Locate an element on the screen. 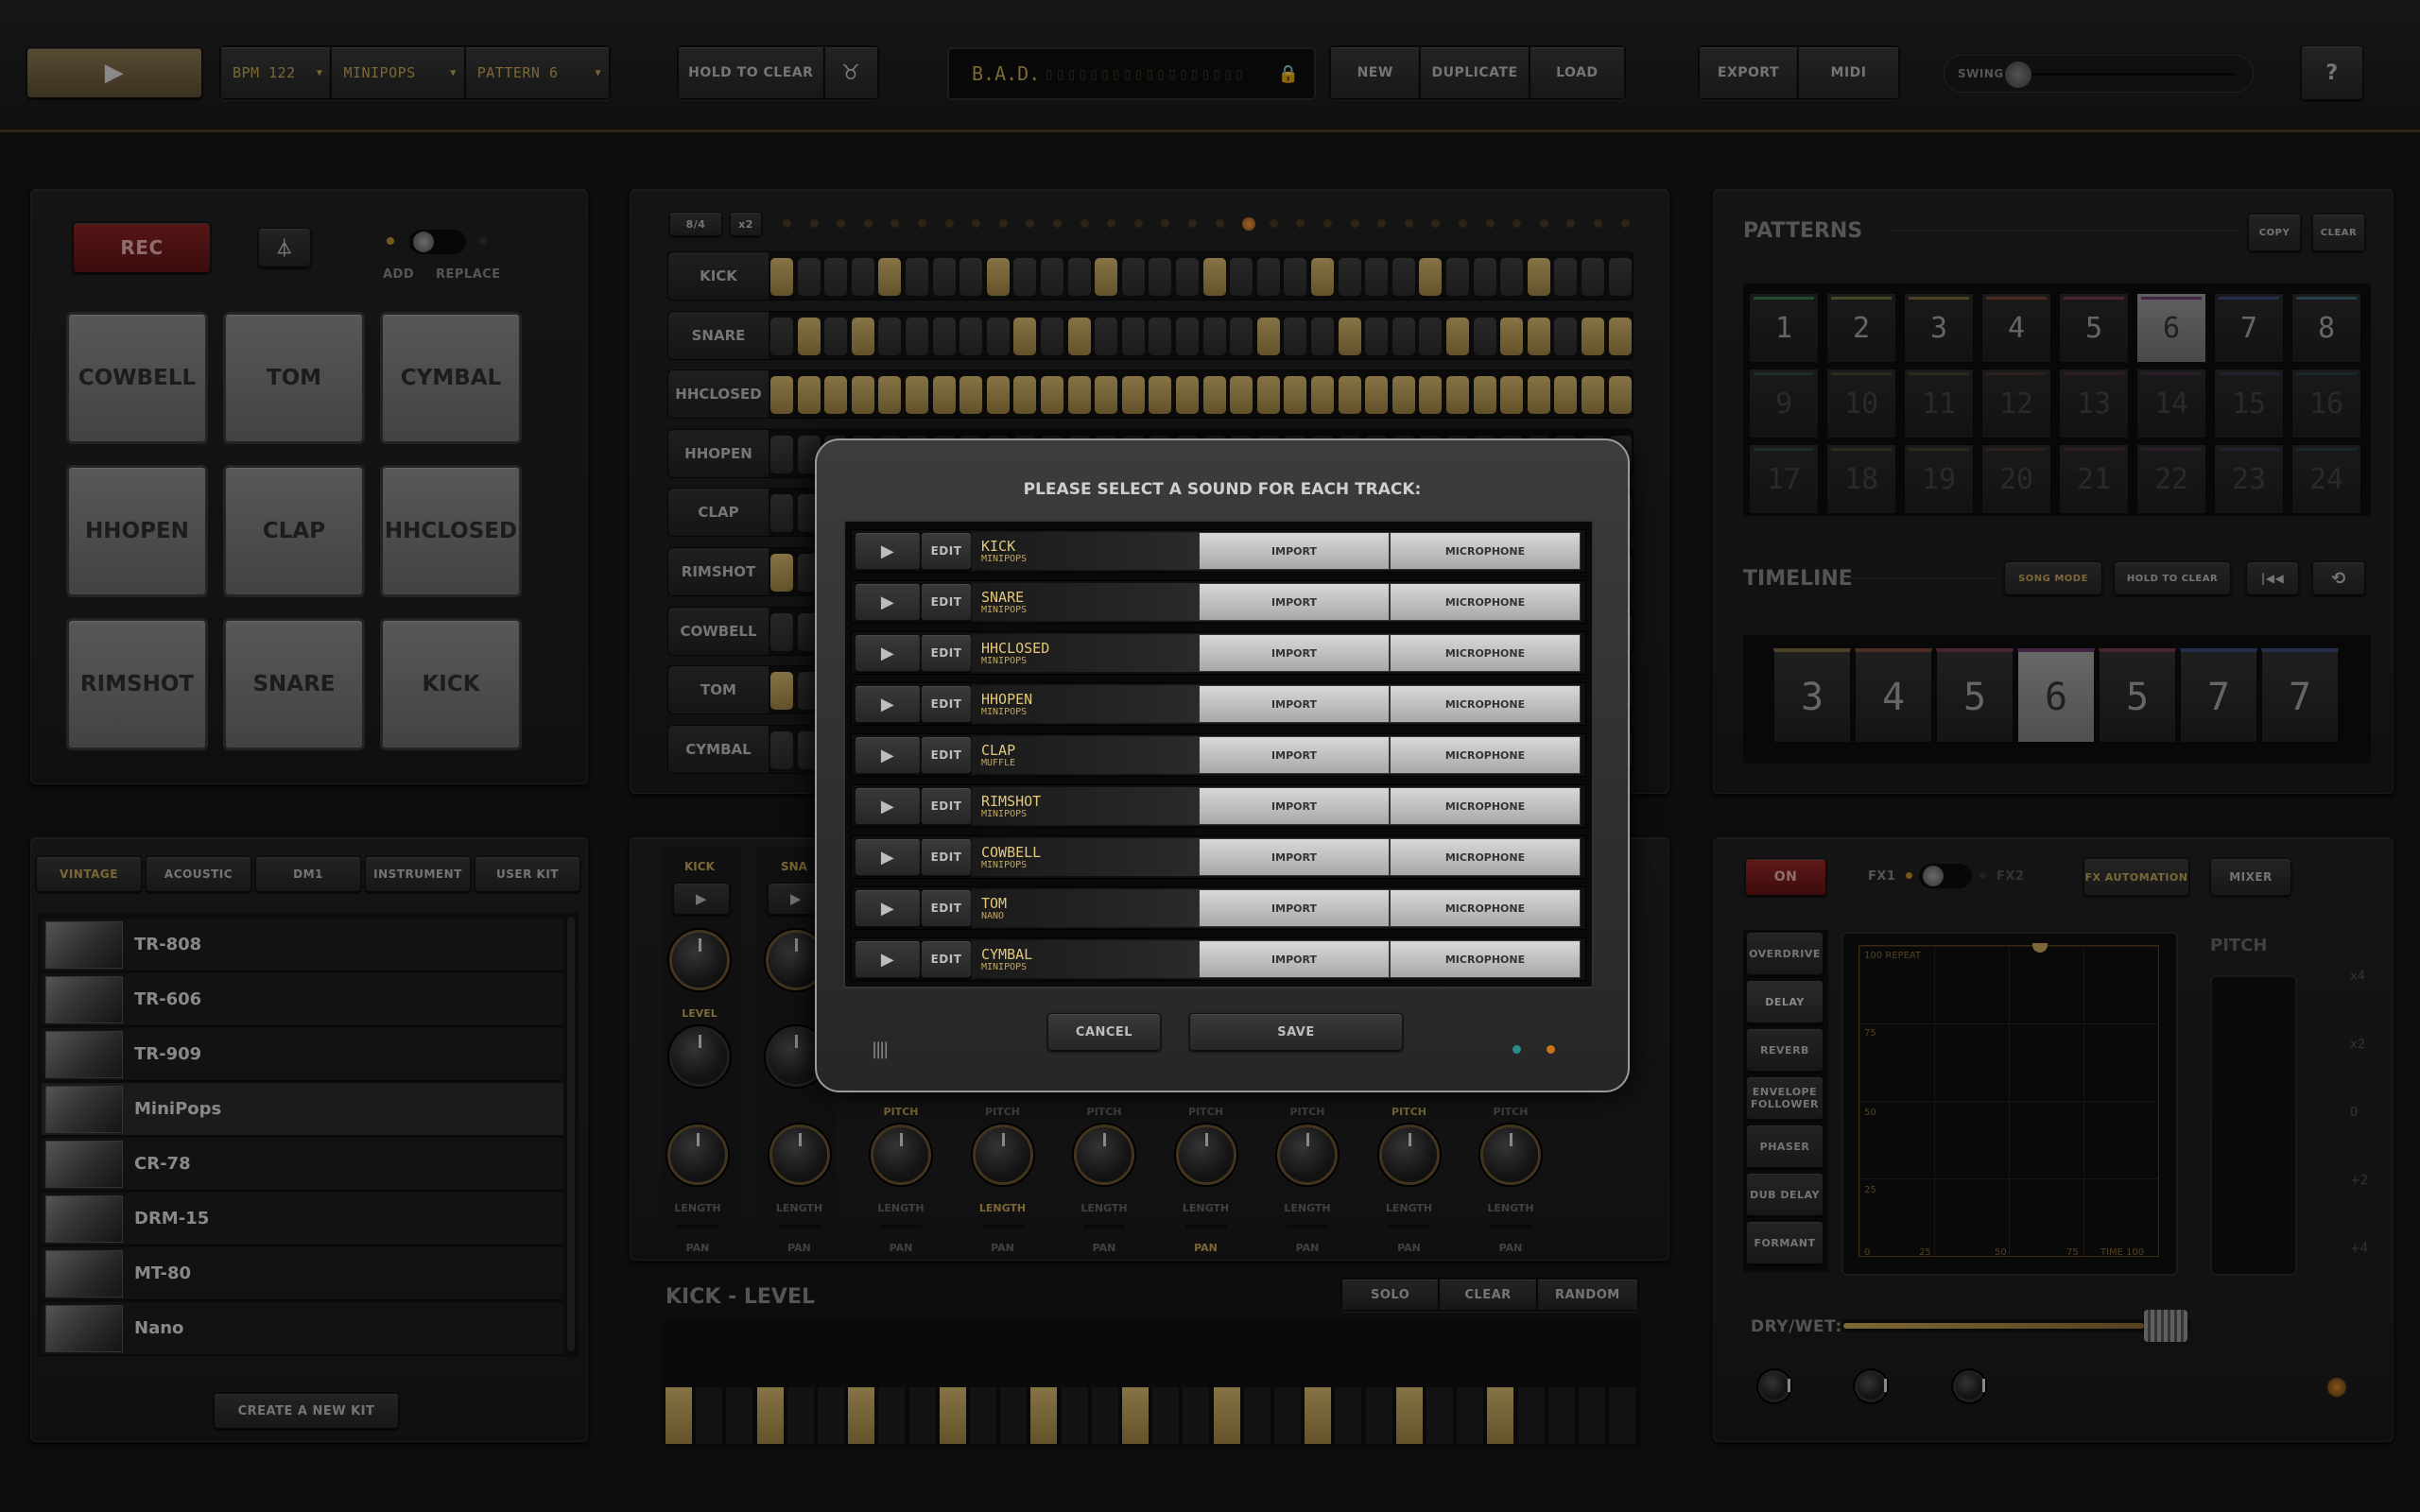  dialog-title: PLEASE SELECT A SOUND FOR EACH TRACK: is located at coordinates (1222, 489).